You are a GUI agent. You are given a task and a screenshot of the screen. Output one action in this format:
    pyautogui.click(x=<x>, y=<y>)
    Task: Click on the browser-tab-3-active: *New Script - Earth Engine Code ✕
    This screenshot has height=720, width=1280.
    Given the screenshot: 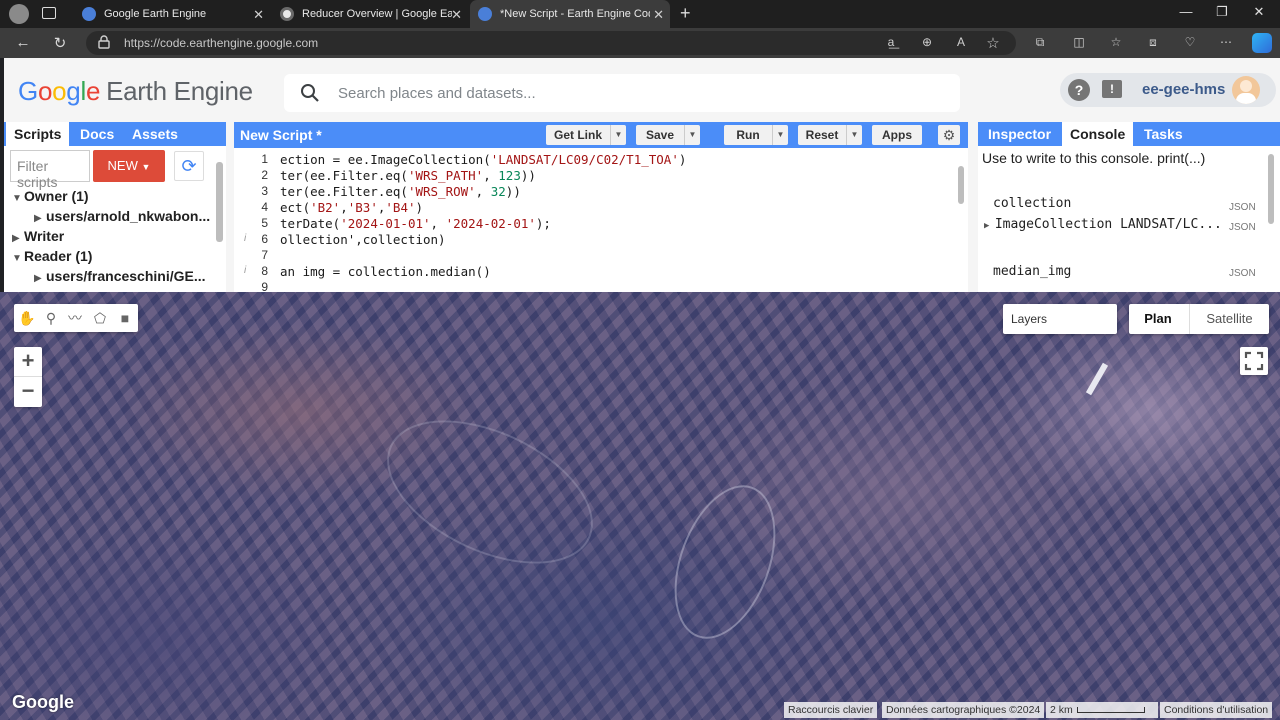 What is the action you would take?
    pyautogui.click(x=570, y=14)
    